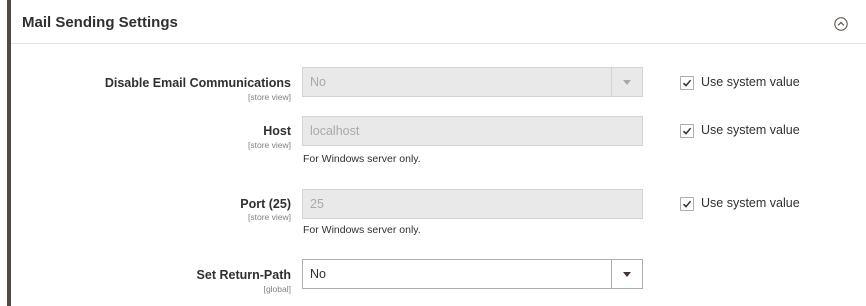 The width and height of the screenshot is (866, 306). I want to click on port-scope: [store view], so click(269, 217).